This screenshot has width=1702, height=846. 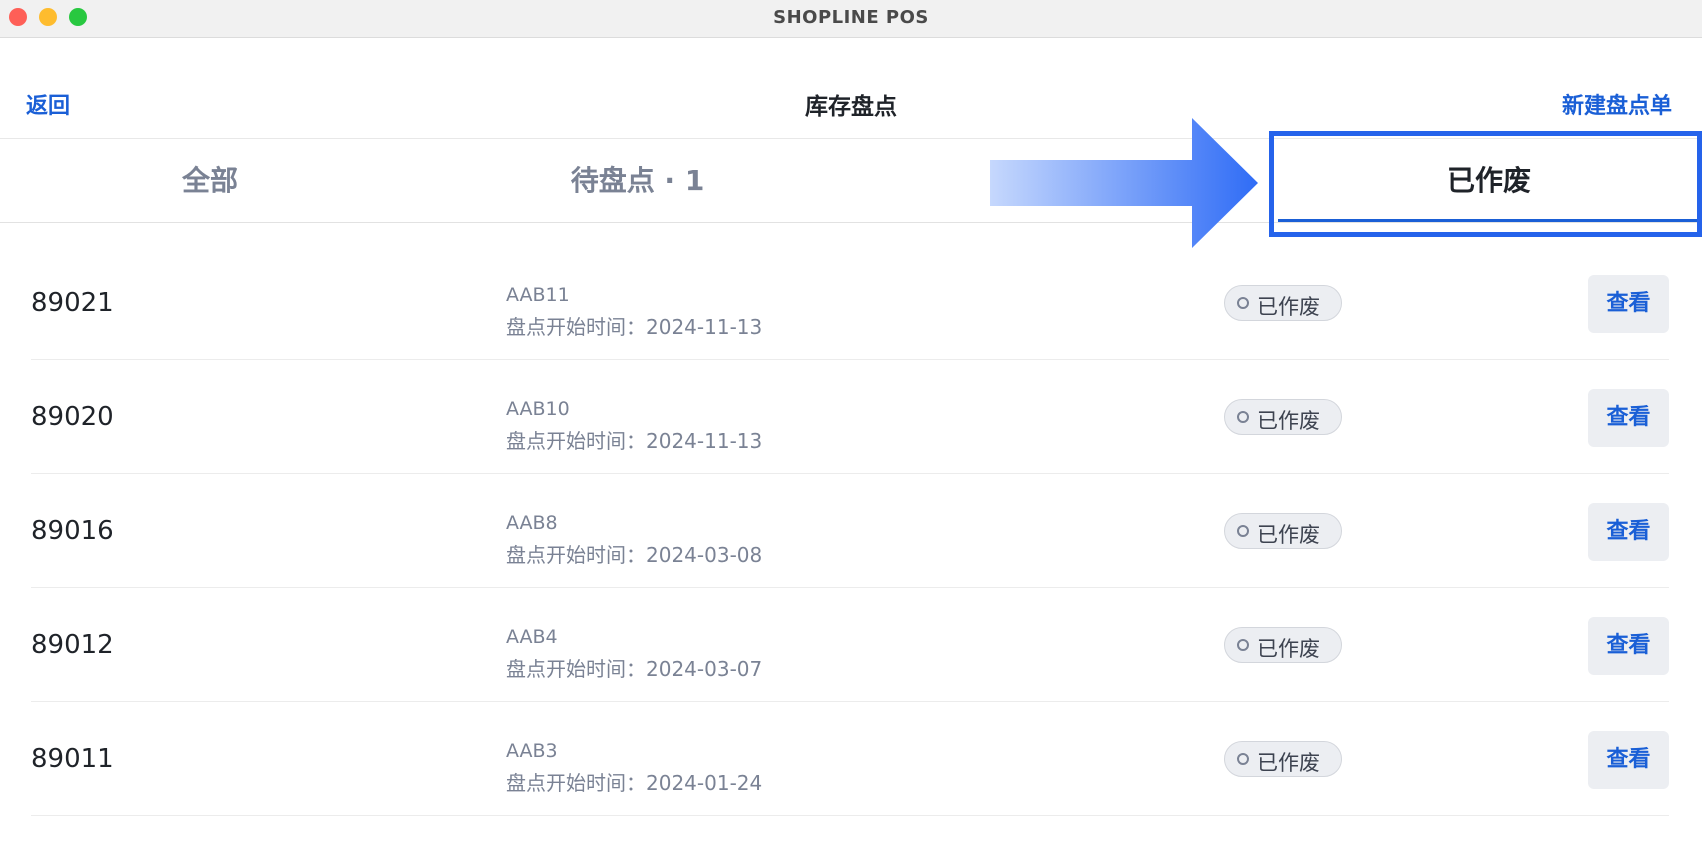 I want to click on list-item: 89021 AAB11 盘点开始时间：2024-11-13 已作废 查看, so click(x=850, y=303).